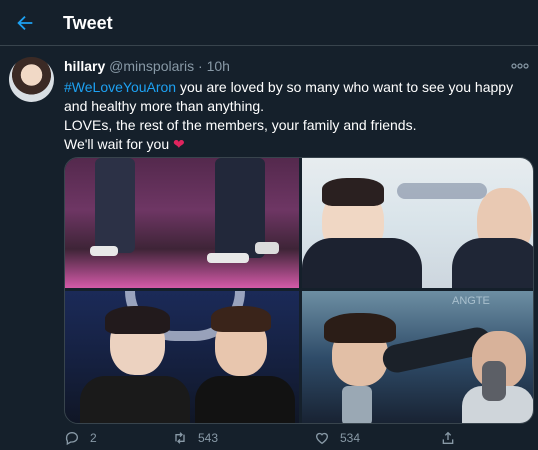 This screenshot has width=538, height=450. I want to click on reply-count: 2, so click(93, 438).